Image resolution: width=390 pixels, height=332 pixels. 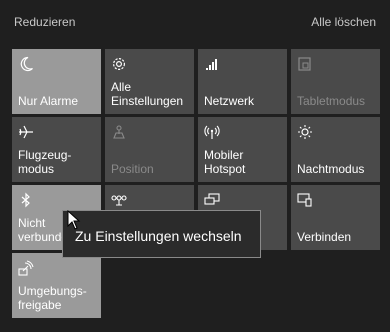 I want to click on tile-airplane-mode: Flugzeug- modus, so click(x=56, y=149).